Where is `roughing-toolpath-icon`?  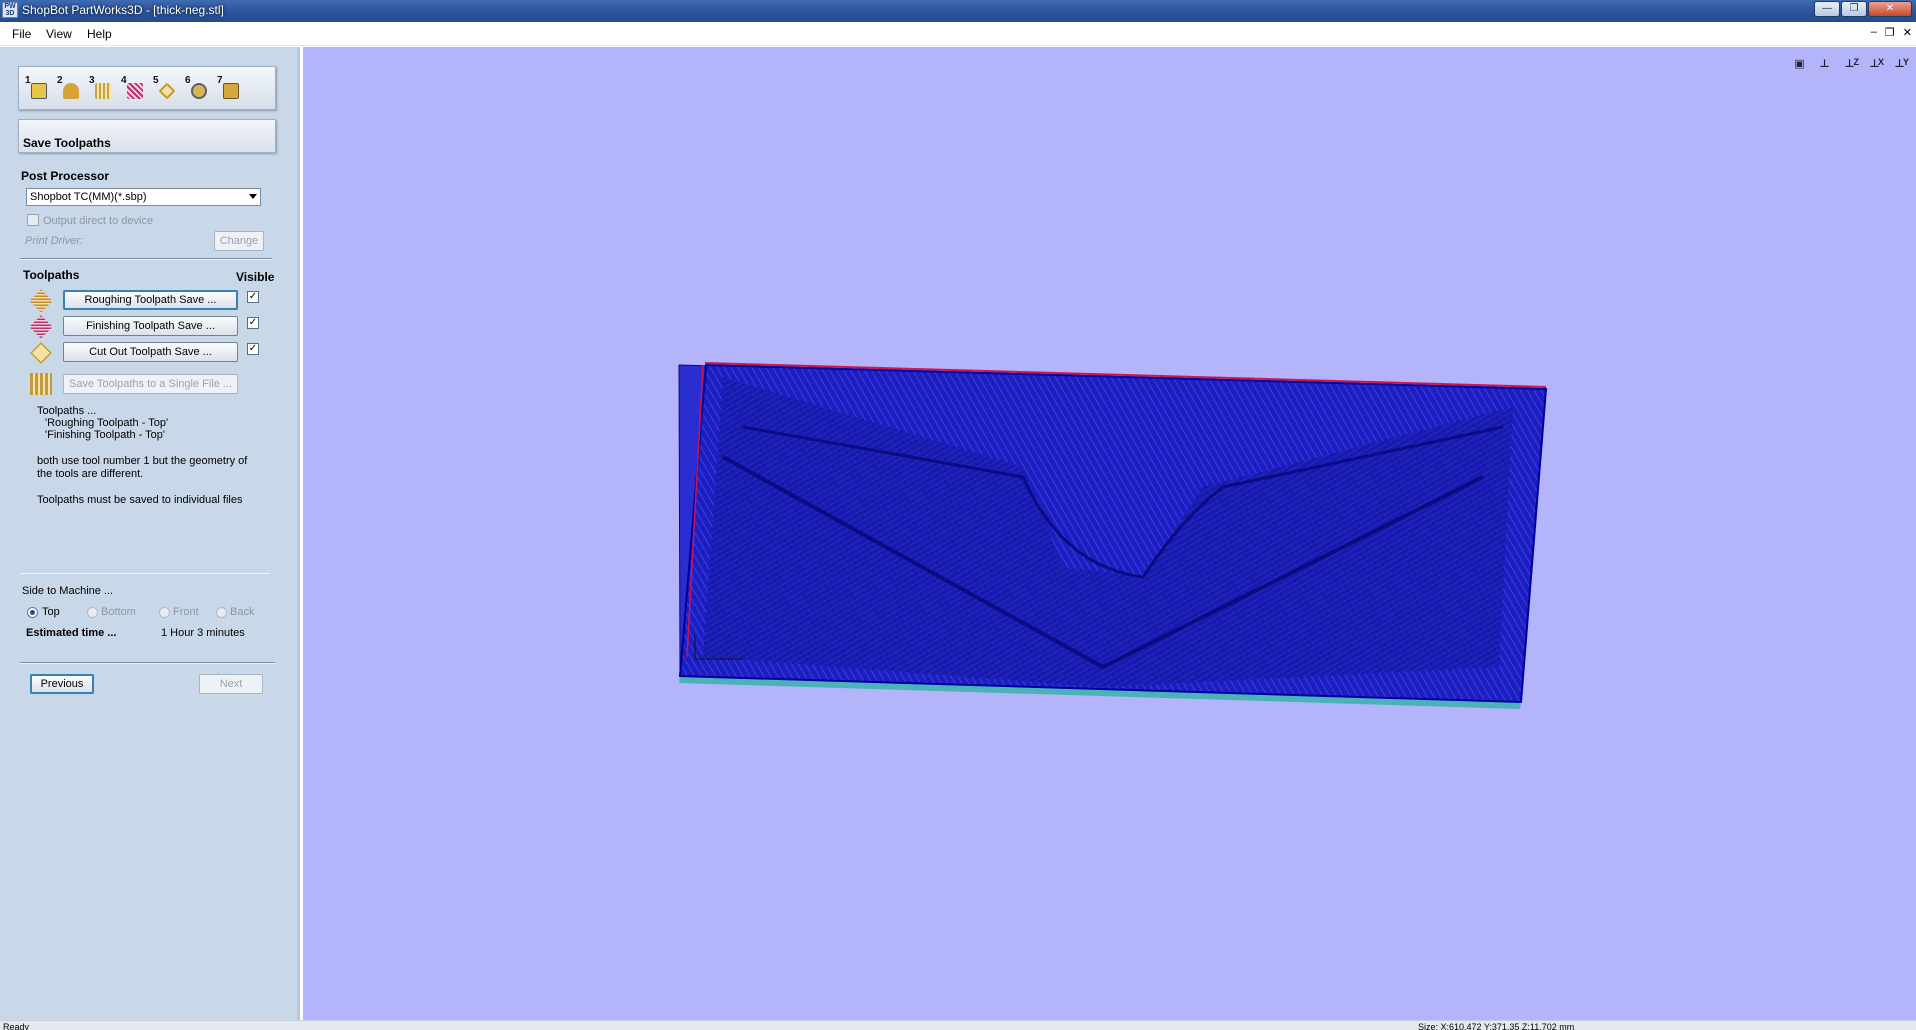 roughing-toolpath-icon is located at coordinates (41, 301).